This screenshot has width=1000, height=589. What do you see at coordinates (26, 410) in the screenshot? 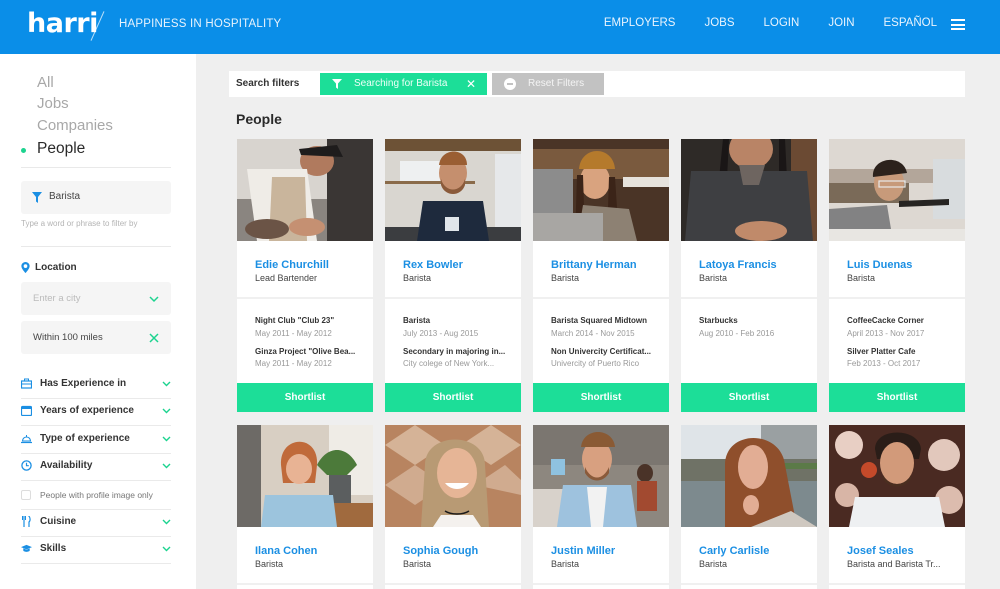
I see `calendar-icon` at bounding box center [26, 410].